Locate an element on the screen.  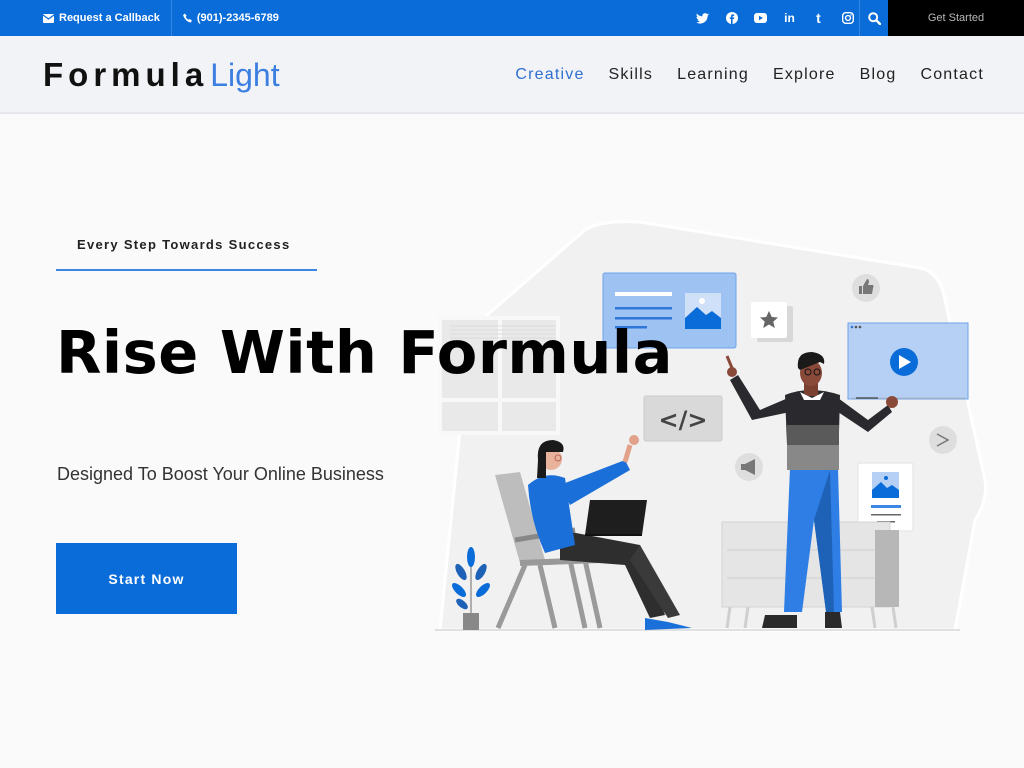
linkedin-icon: in is located at coordinates (789, 18).